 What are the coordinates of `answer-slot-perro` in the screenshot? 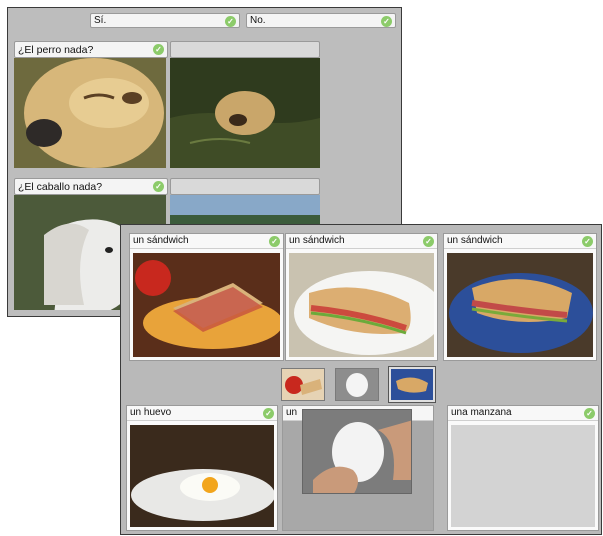 It's located at (245, 49).